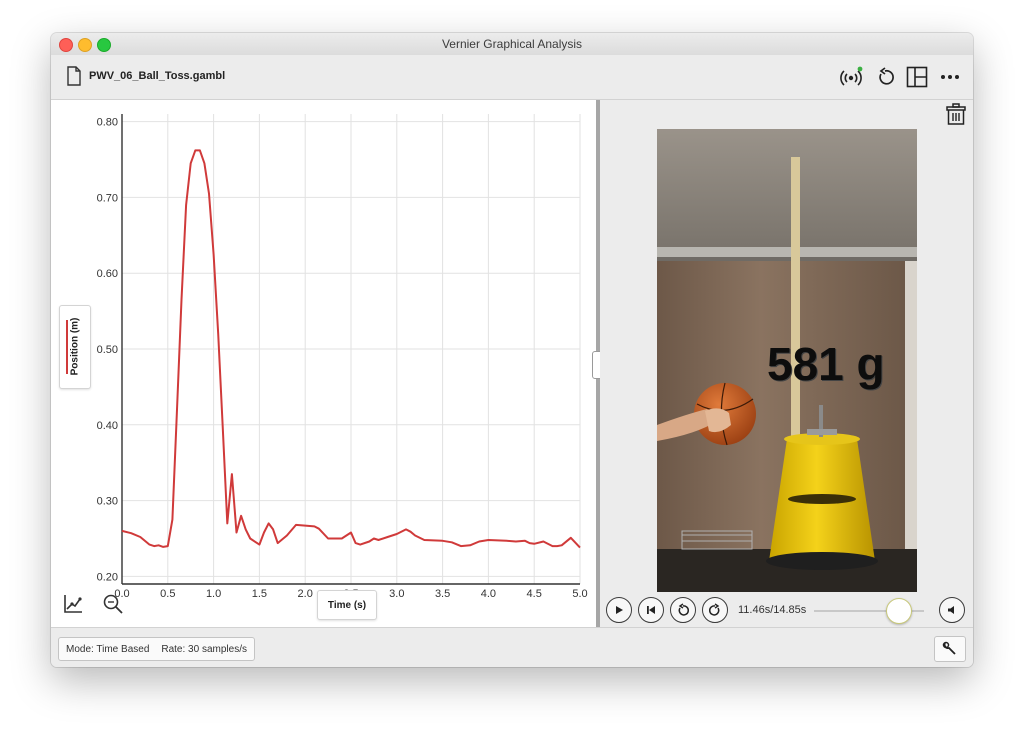 Image resolution: width=1024 pixels, height=735 pixels. I want to click on undo-button, so click(885, 77).